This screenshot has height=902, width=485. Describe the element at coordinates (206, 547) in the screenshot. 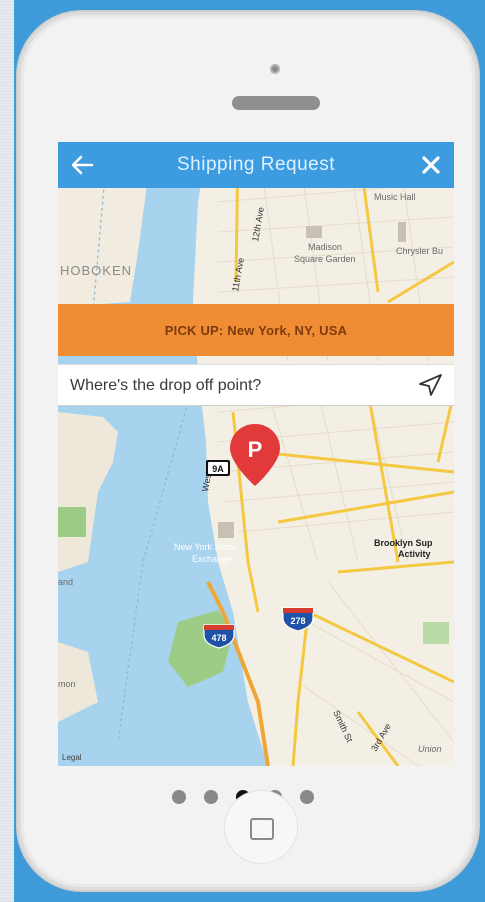

I see `map-label-nyse-1: New York Stock` at that location.